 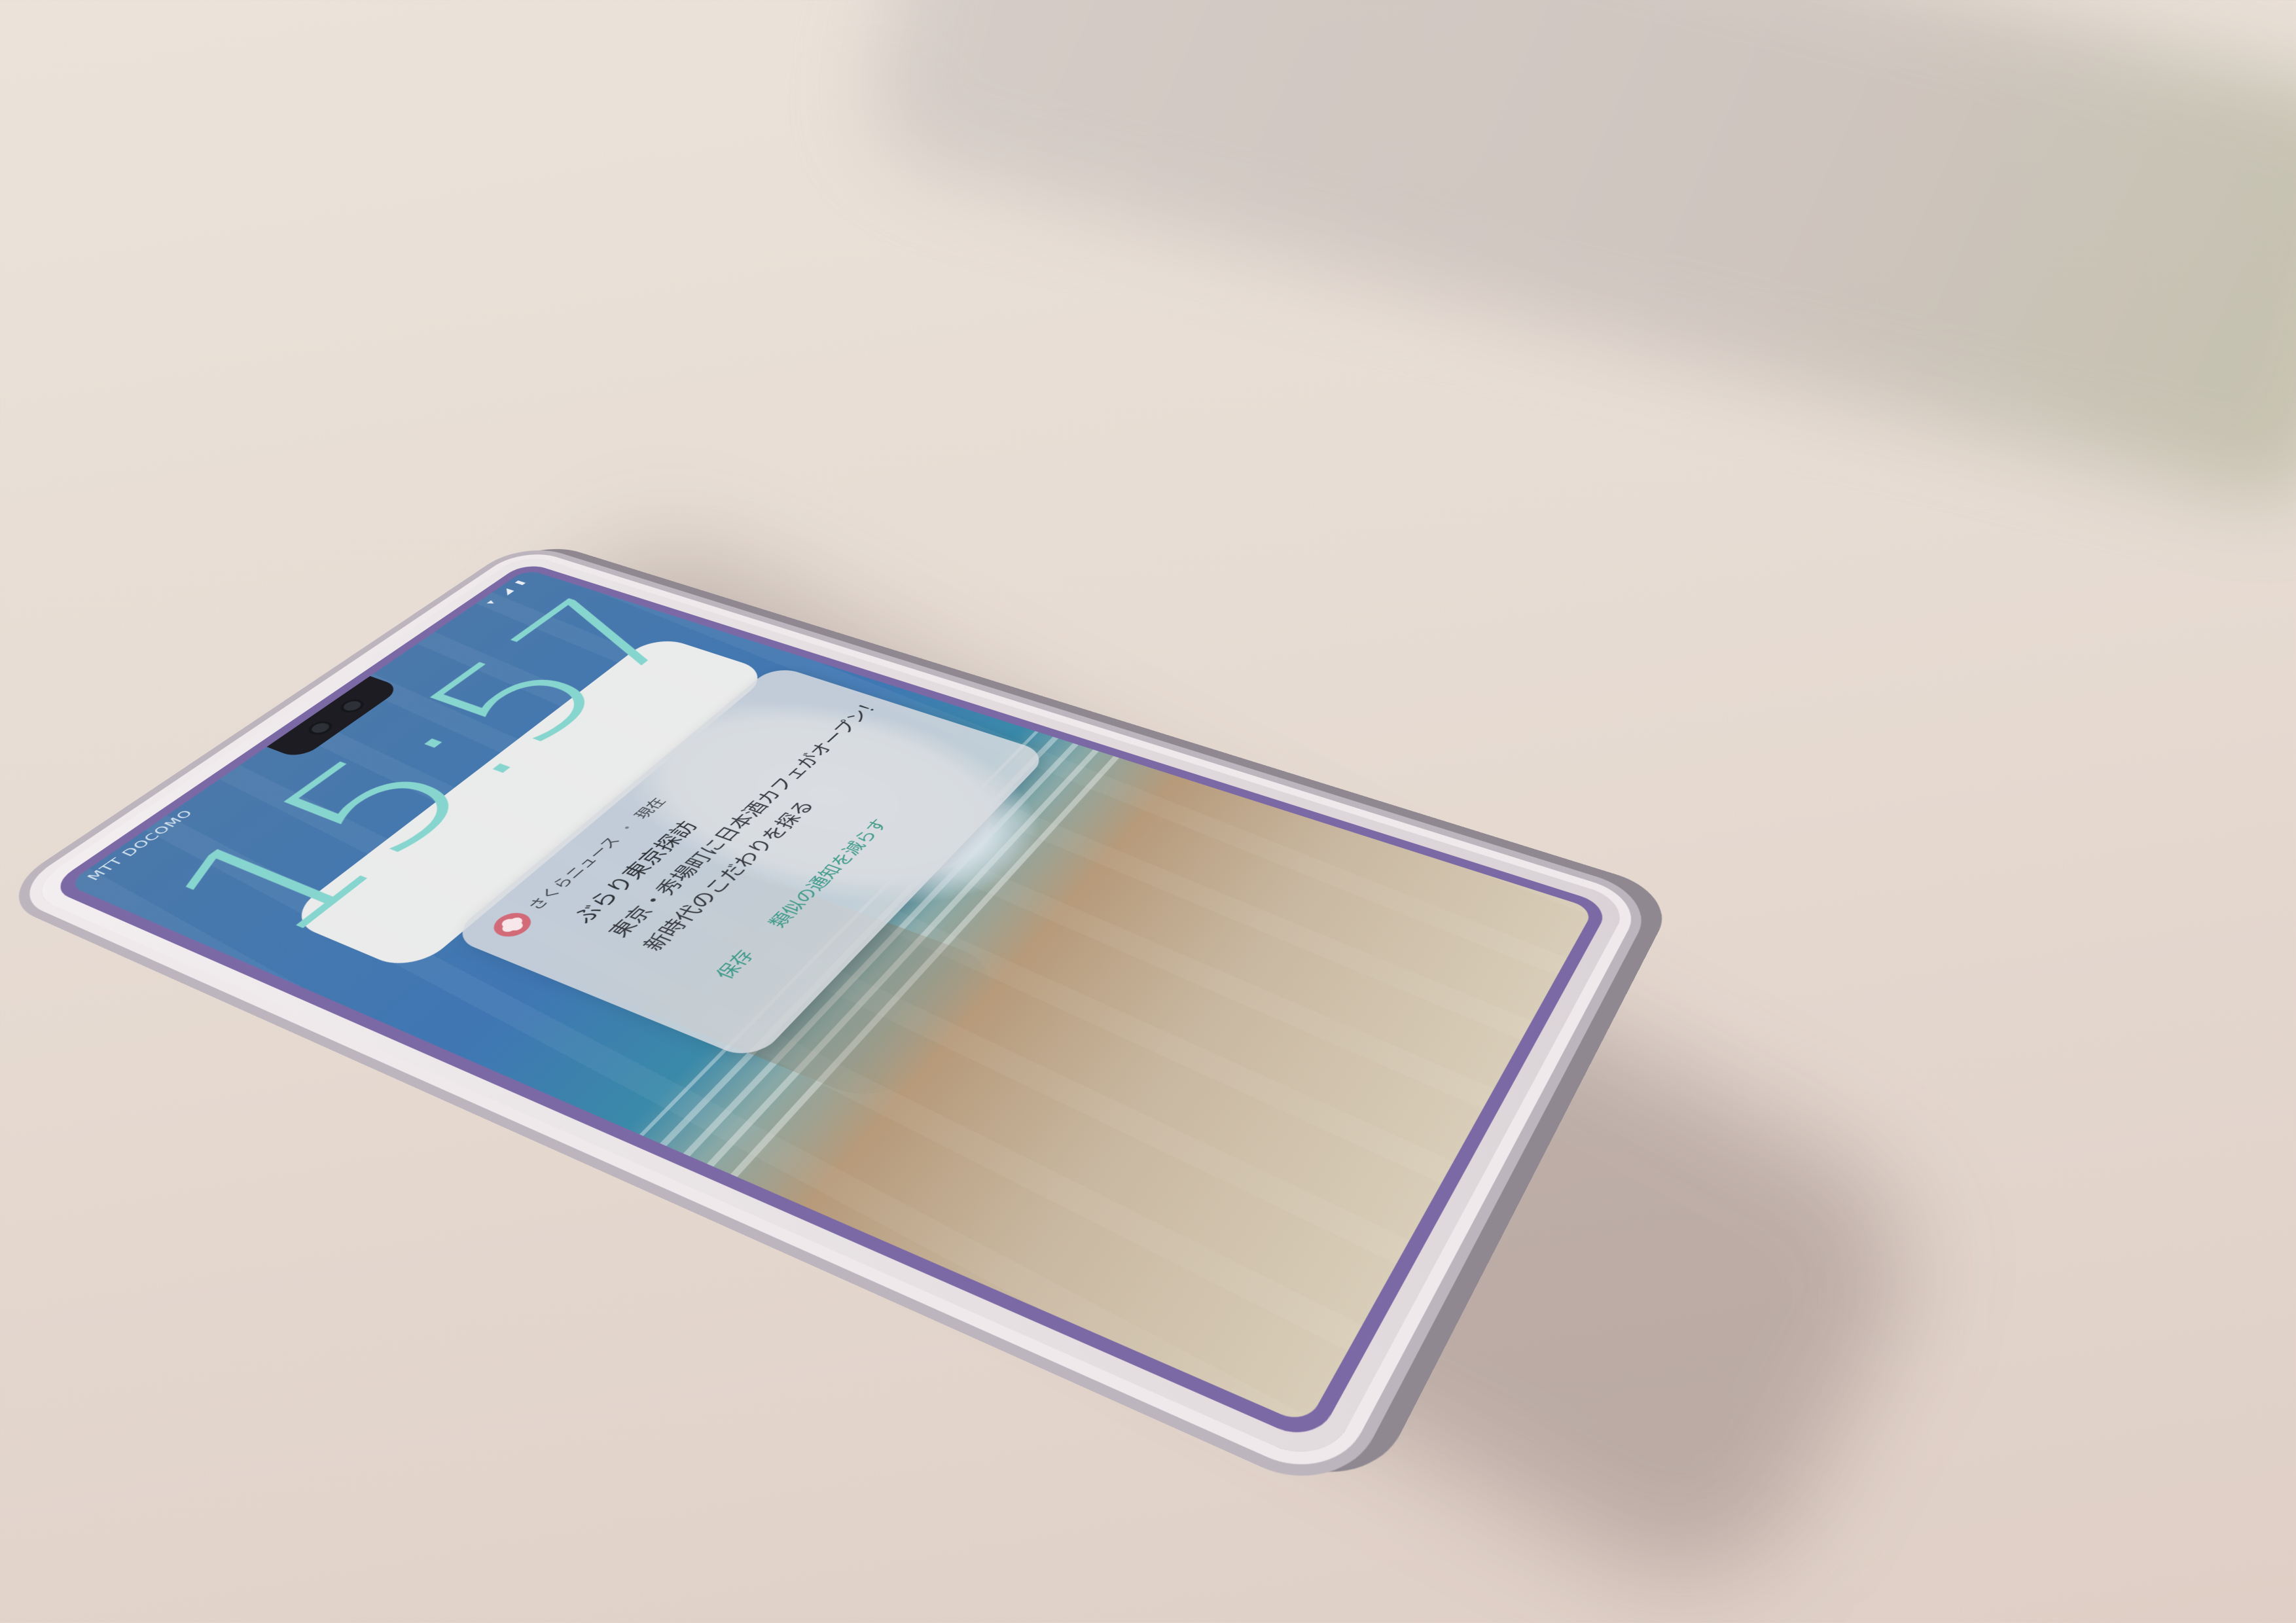 What do you see at coordinates (650, 808) in the screenshot?
I see `notification-time: 現在` at bounding box center [650, 808].